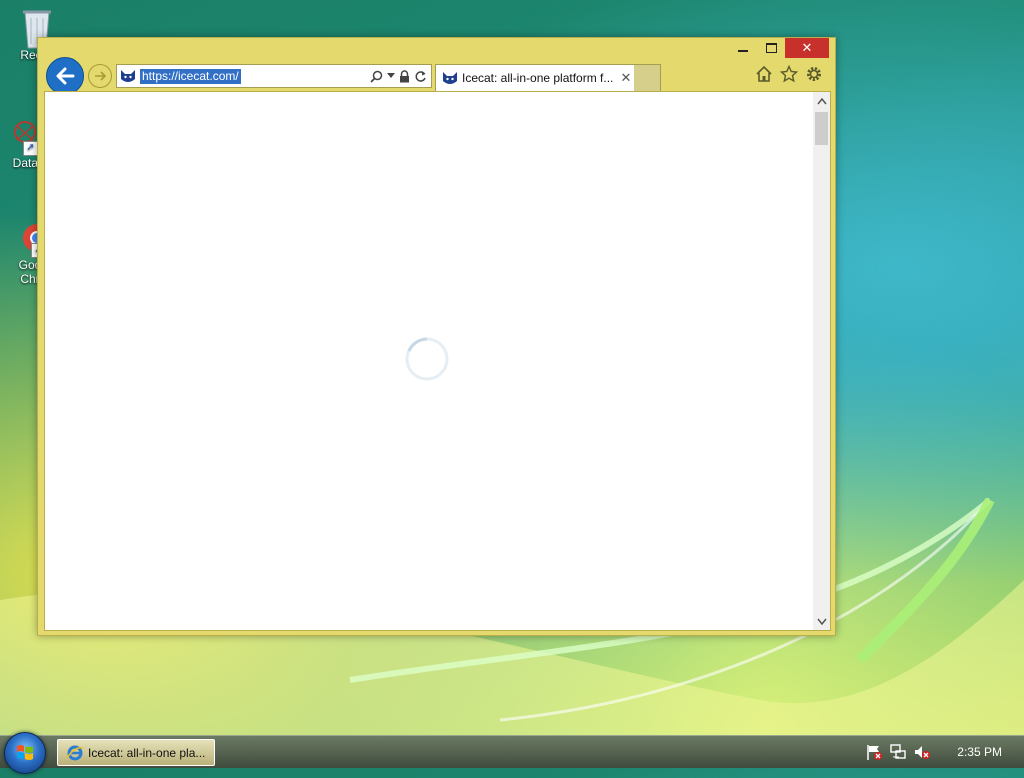 The width and height of the screenshot is (1024, 778). Describe the element at coordinates (814, 74) in the screenshot. I see `gear-icon` at that location.